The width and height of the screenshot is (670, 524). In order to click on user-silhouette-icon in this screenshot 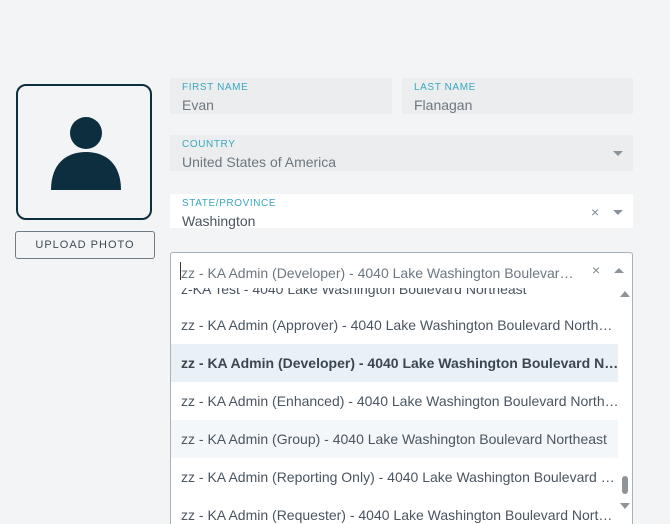, I will do `click(86, 153)`.